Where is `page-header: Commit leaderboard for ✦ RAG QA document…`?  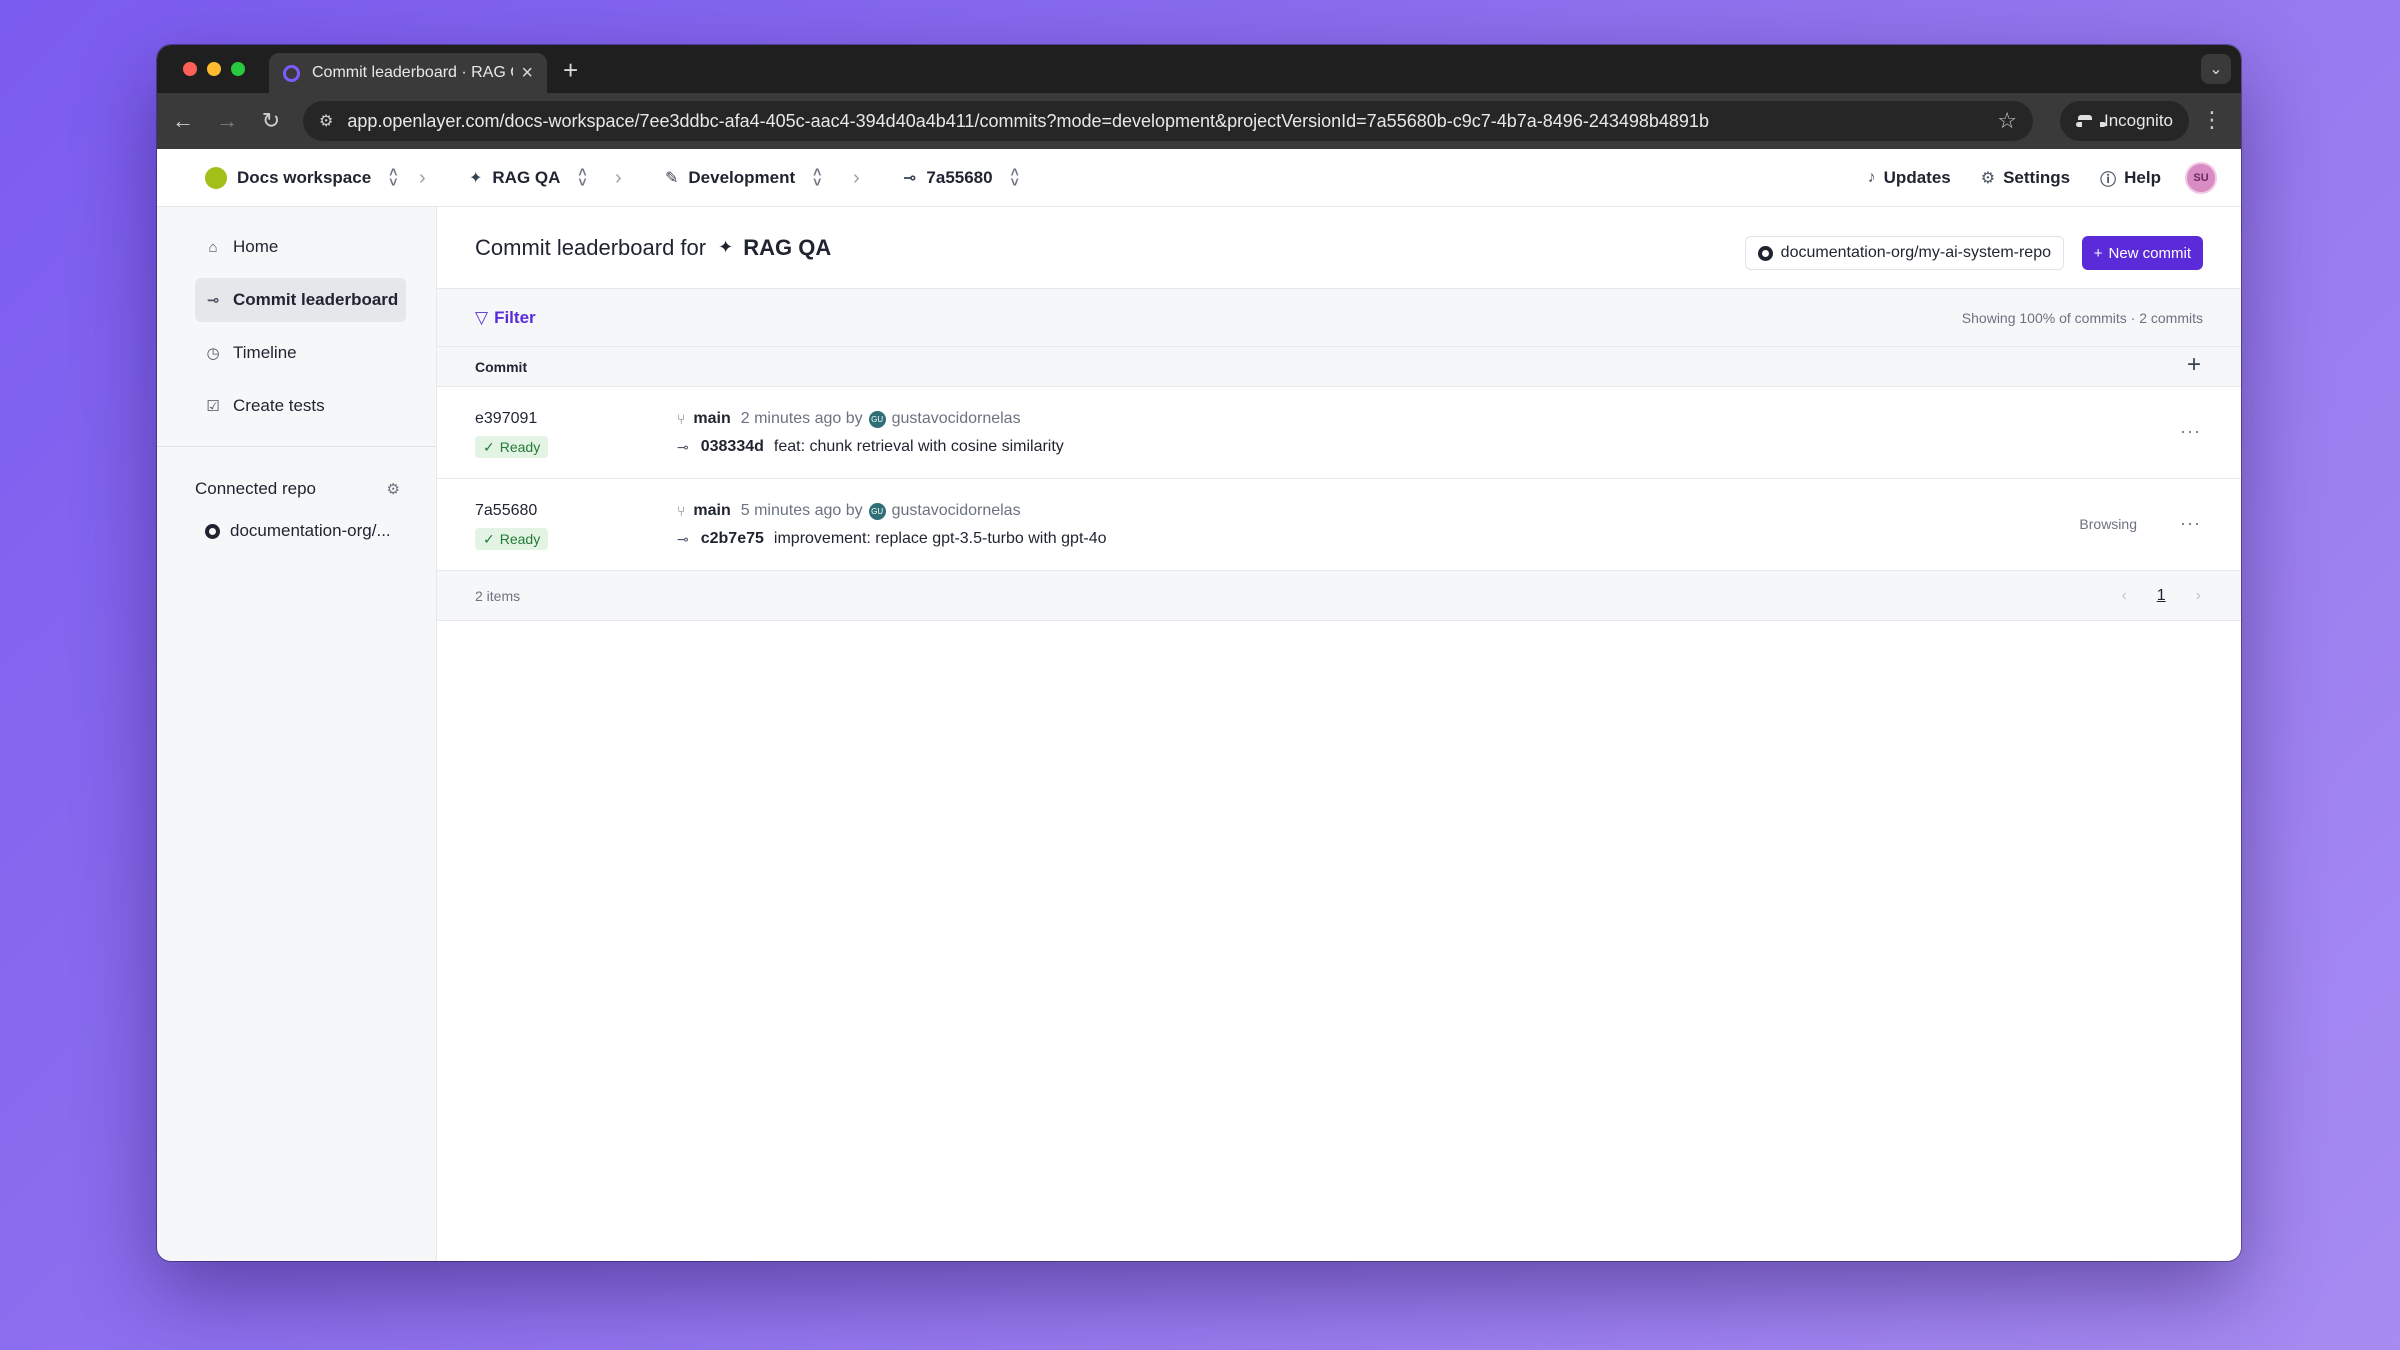 page-header: Commit leaderboard for ✦ RAG QA document… is located at coordinates (1339, 248).